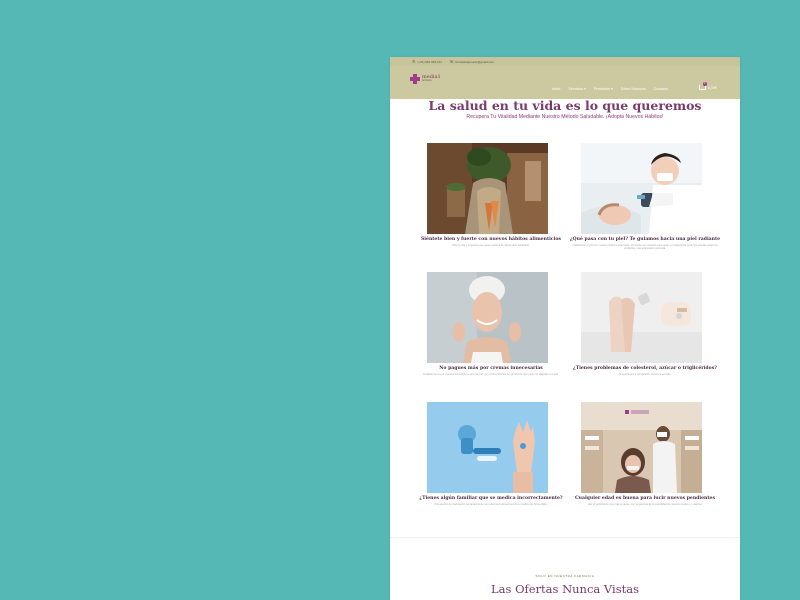  I want to click on phone-icon: ✆, so click(414, 61).